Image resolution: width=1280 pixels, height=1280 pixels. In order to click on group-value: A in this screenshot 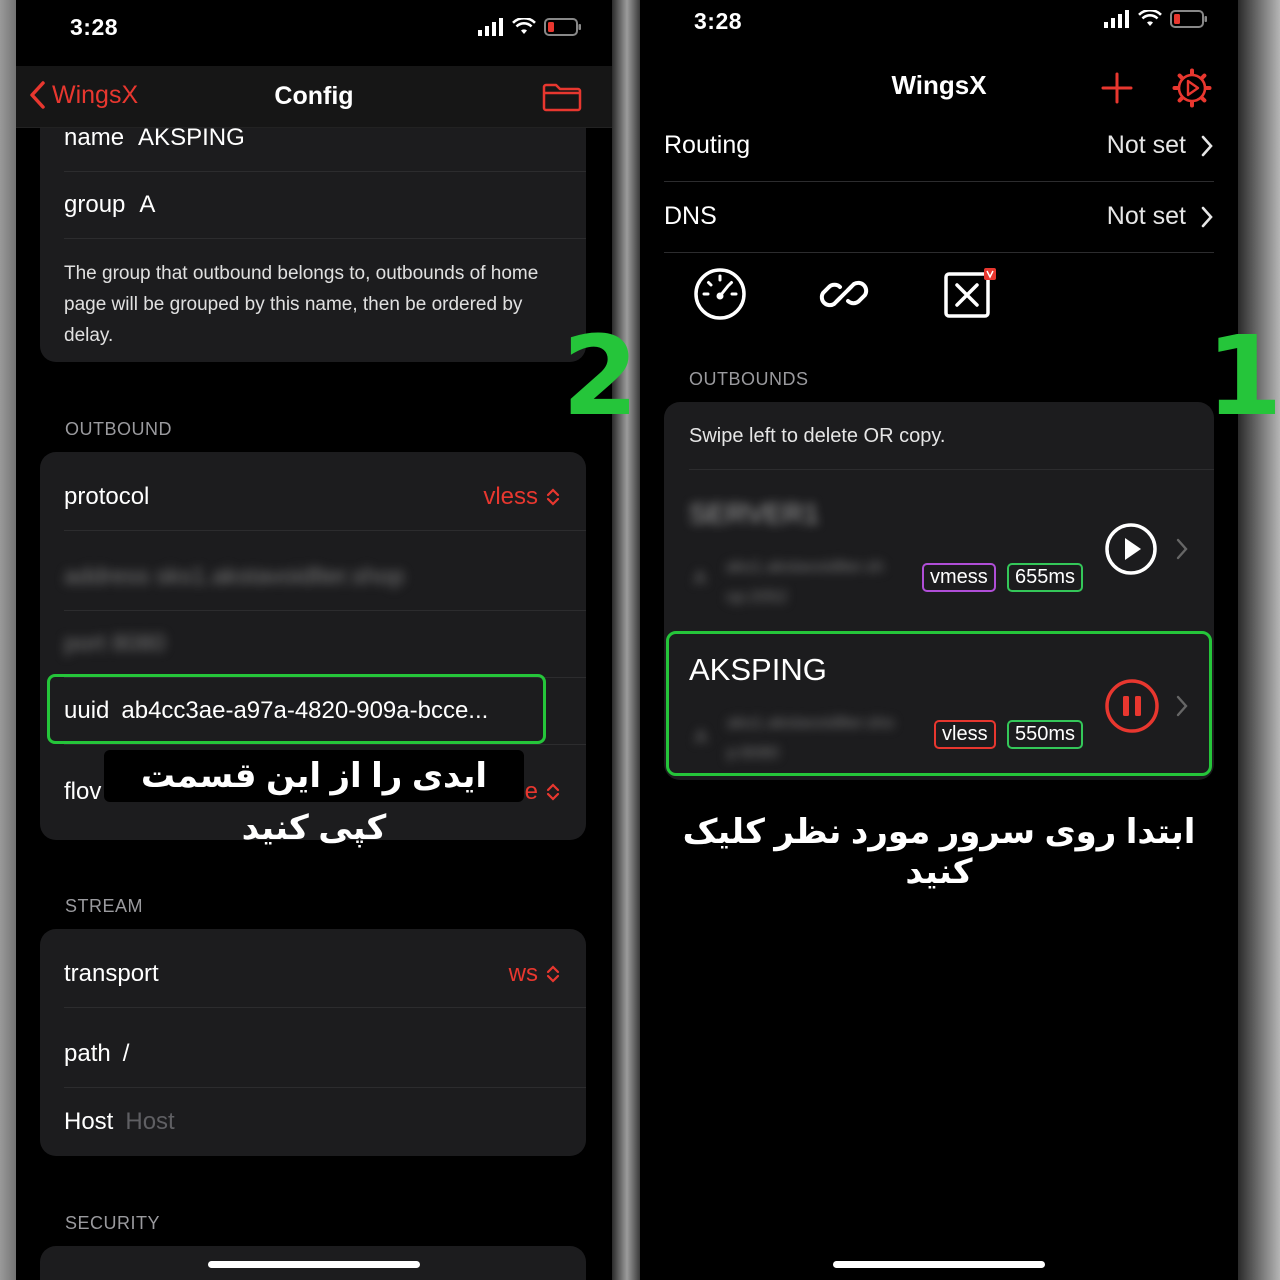, I will do `click(147, 204)`.